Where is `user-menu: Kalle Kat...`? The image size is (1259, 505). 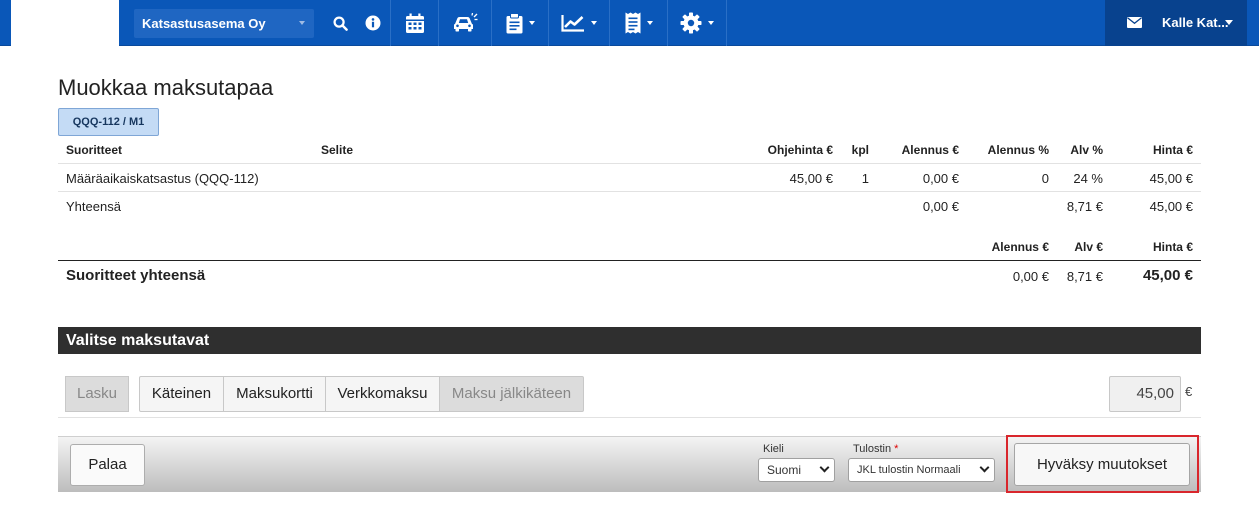
user-menu: Kalle Kat... is located at coordinates (1176, 23).